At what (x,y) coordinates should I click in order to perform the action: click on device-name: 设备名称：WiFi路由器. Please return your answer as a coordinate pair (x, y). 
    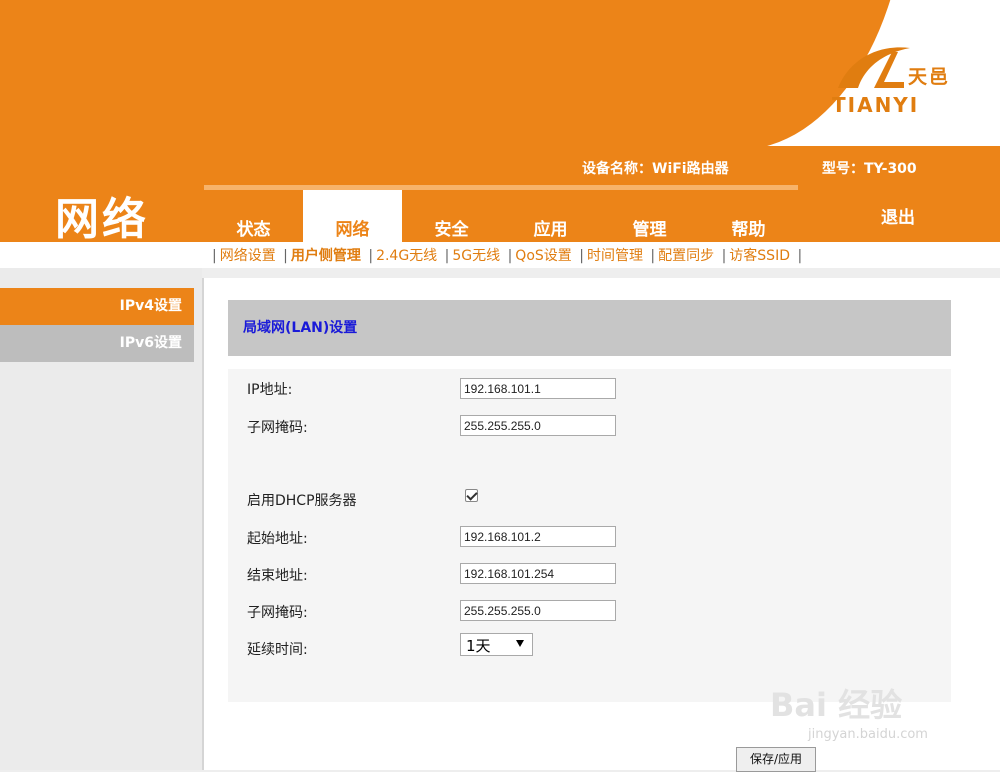
    Looking at the image, I should click on (655, 169).